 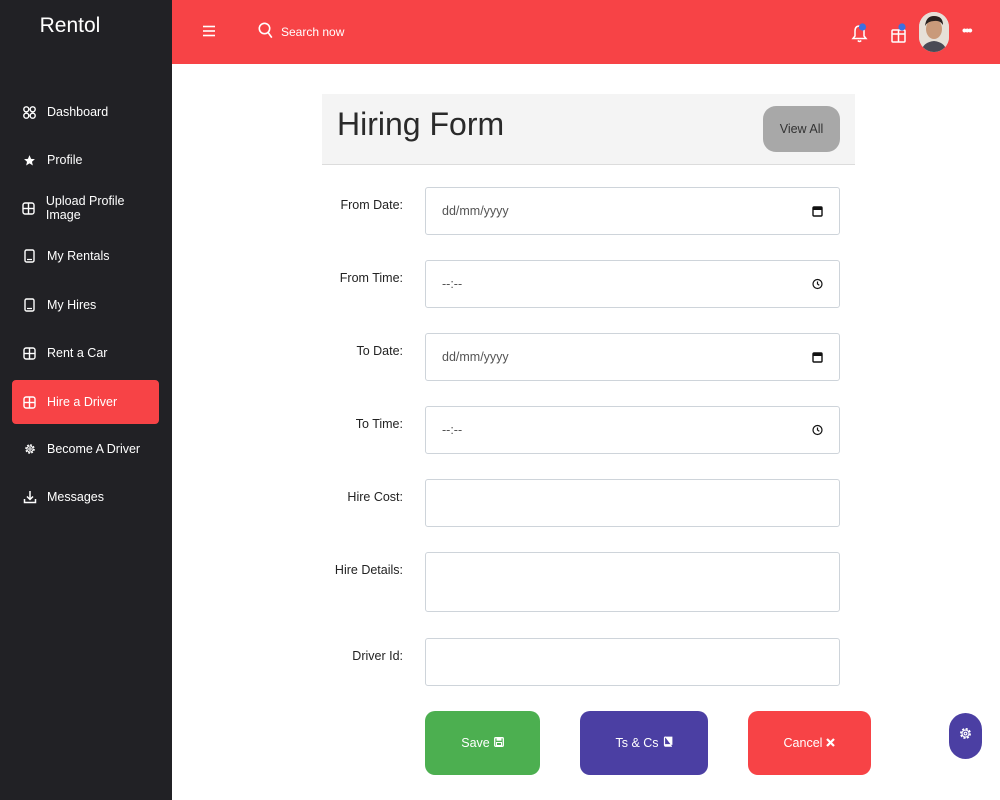 I want to click on sidebar-item-label: Upload Profile Image, so click(x=85, y=208).